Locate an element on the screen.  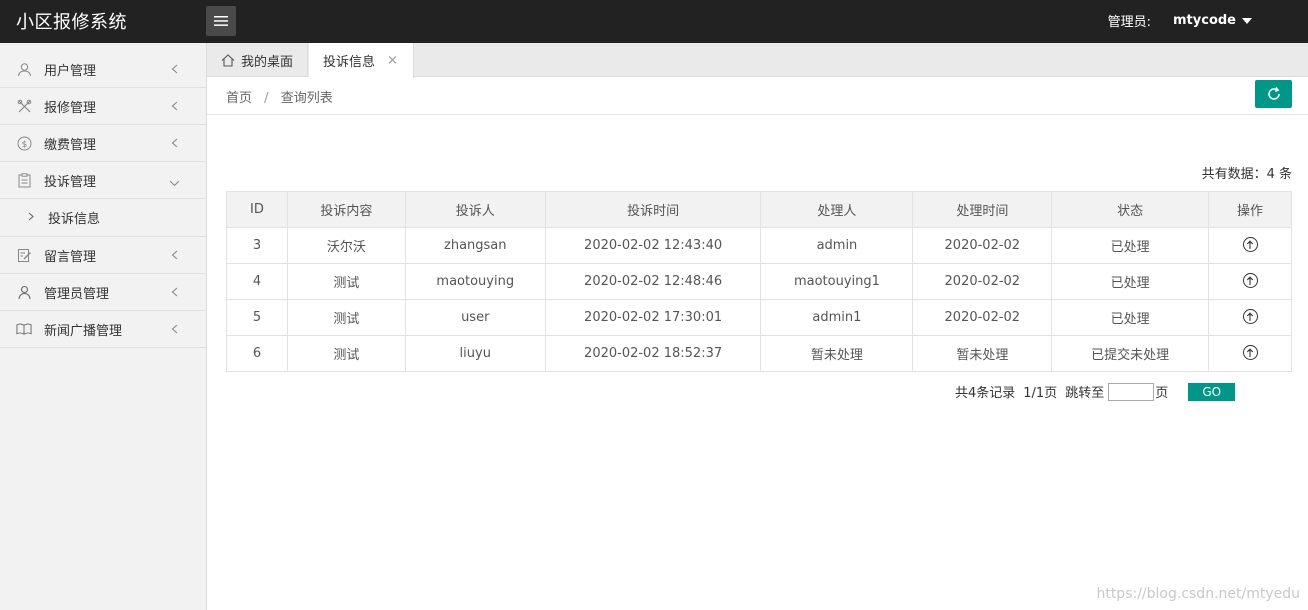
hamburger-icon is located at coordinates (221, 21).